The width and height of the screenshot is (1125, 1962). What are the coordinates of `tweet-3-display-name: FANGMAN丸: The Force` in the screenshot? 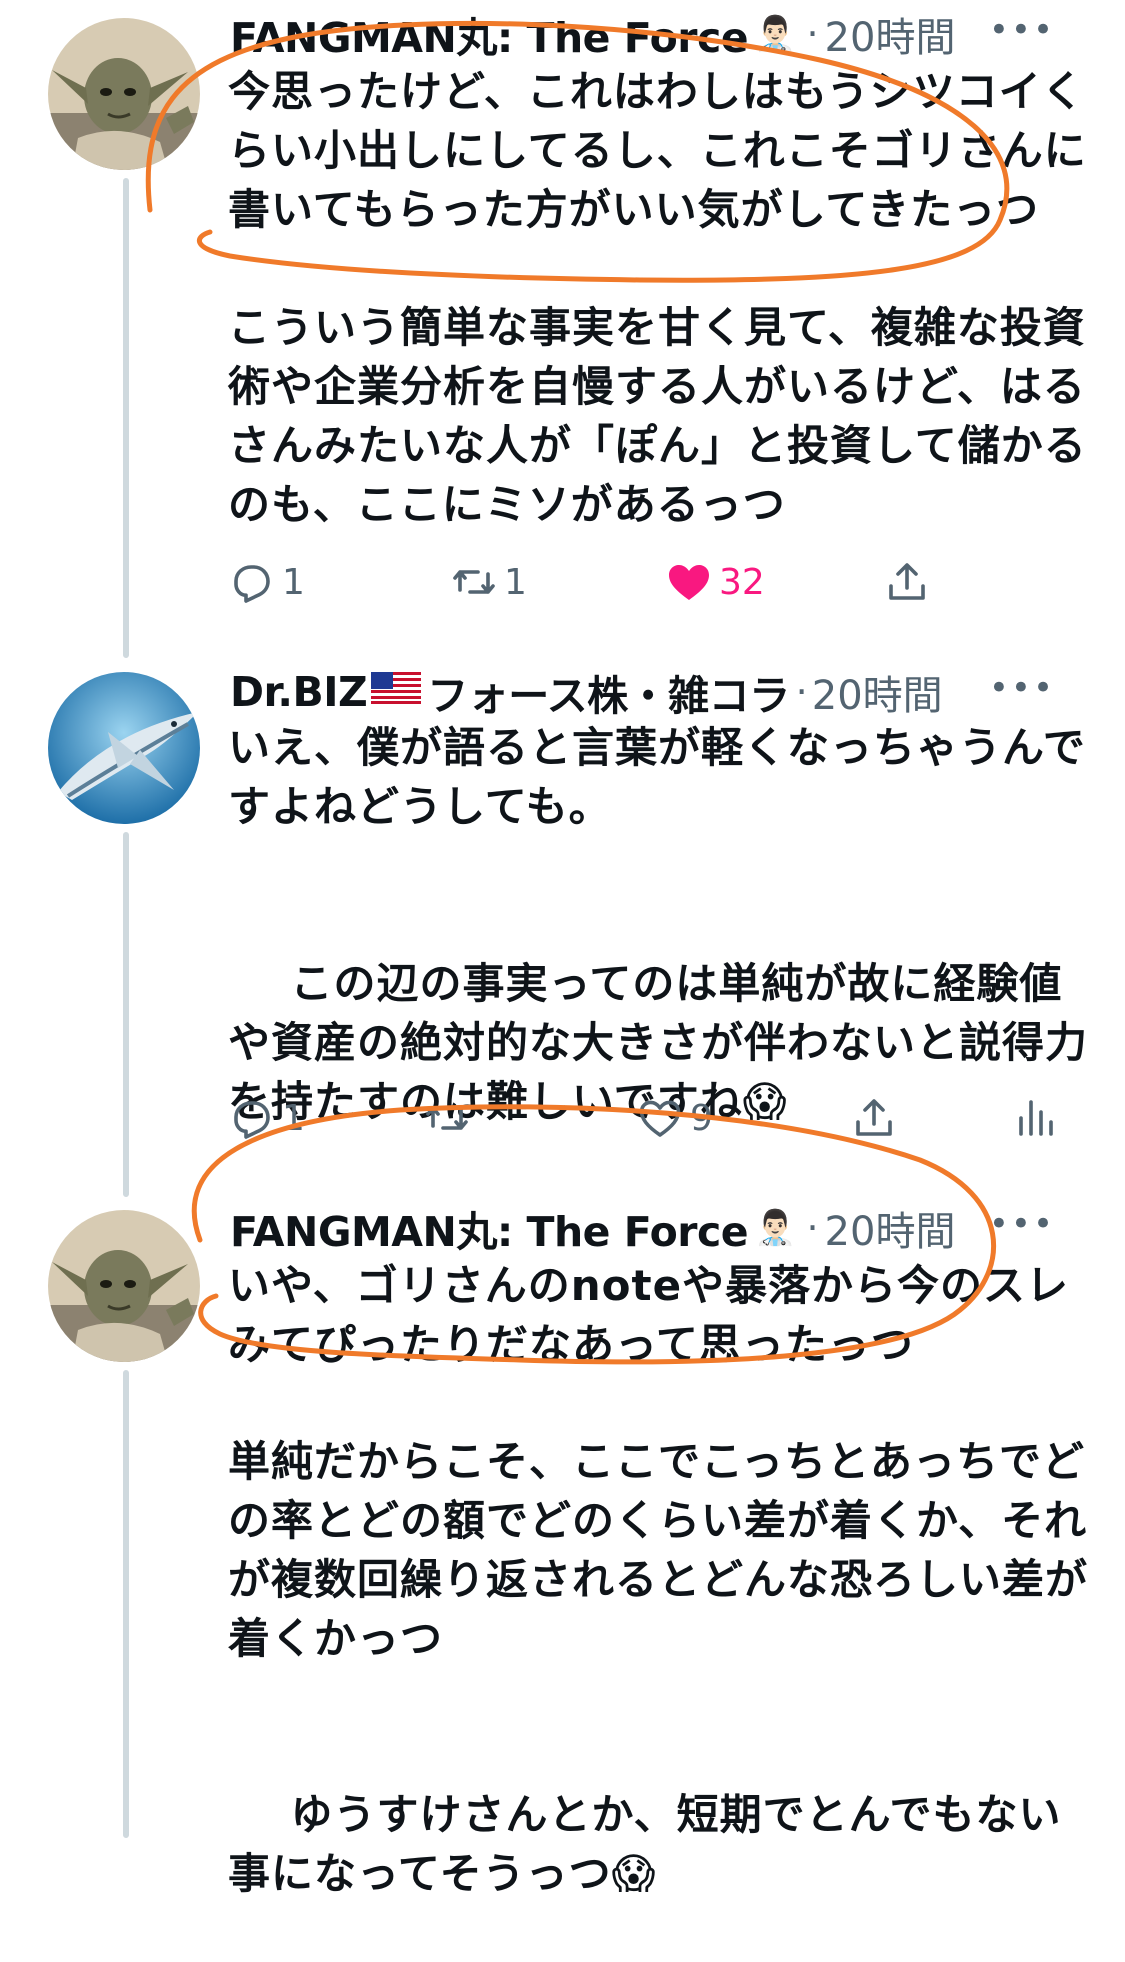 It's located at (489, 1228).